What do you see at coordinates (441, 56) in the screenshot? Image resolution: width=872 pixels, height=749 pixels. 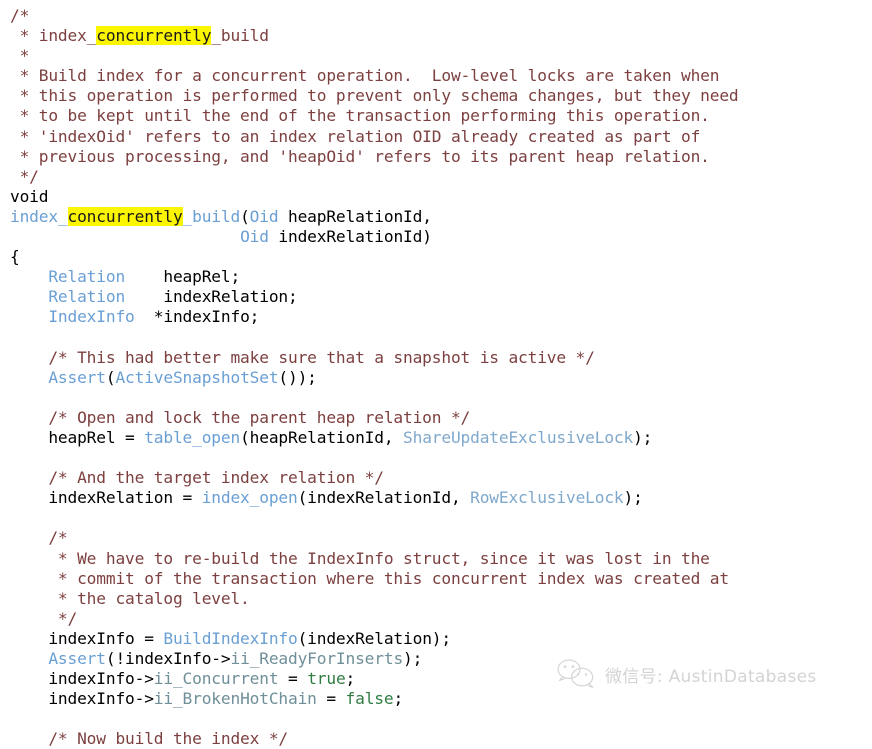 I see `code-line: *` at bounding box center [441, 56].